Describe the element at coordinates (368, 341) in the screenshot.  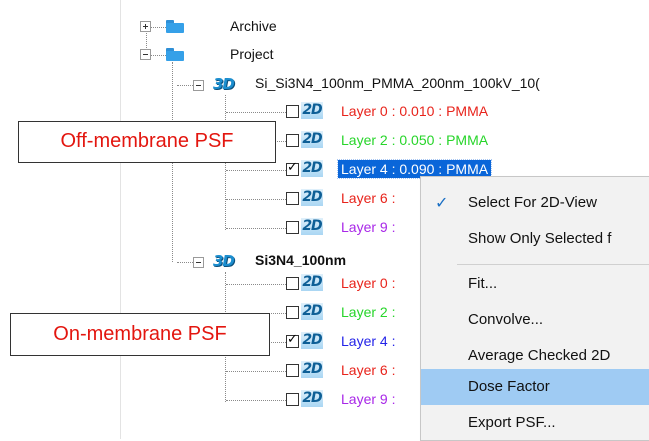
I see `tree-item-layer: Layer 4 :` at that location.